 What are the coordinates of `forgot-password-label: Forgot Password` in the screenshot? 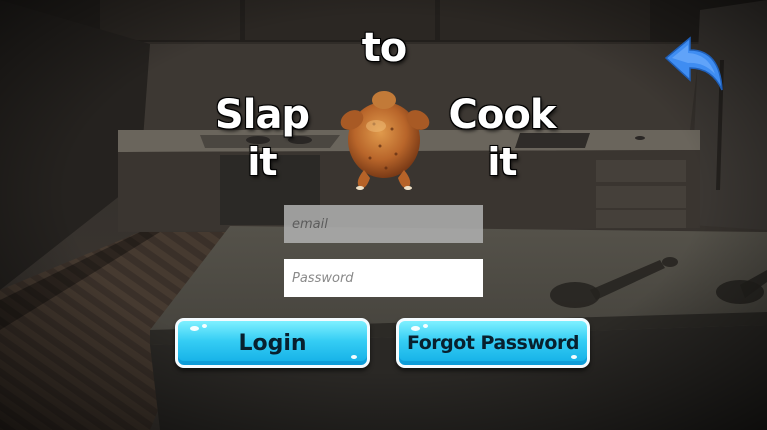 It's located at (493, 343).